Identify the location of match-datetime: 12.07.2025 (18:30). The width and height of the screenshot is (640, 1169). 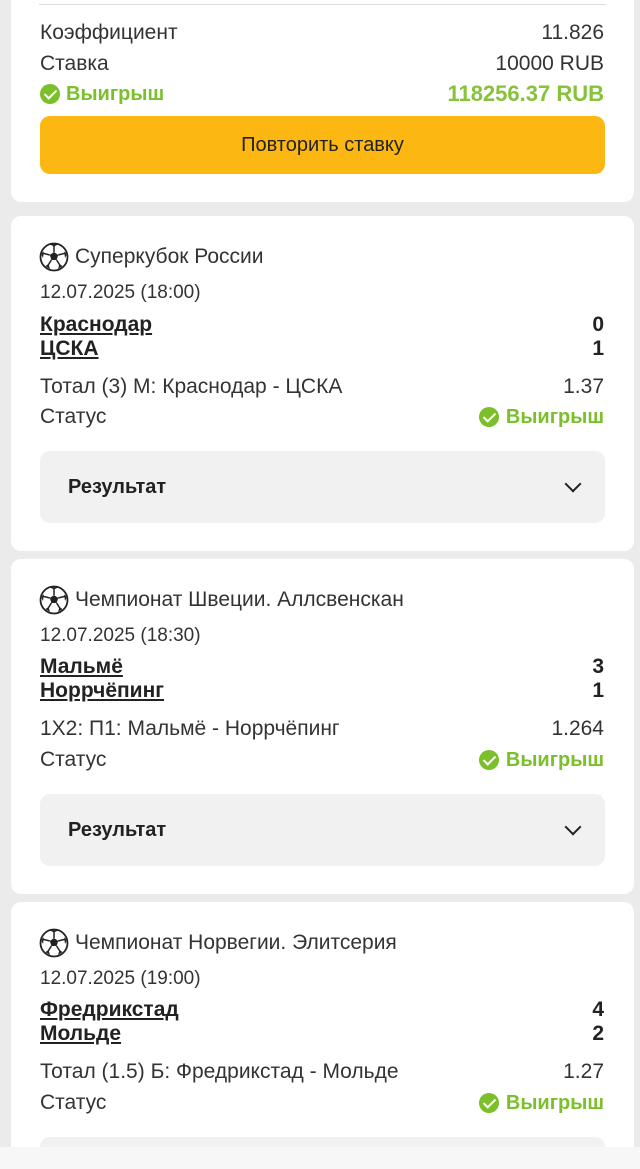
(120, 635).